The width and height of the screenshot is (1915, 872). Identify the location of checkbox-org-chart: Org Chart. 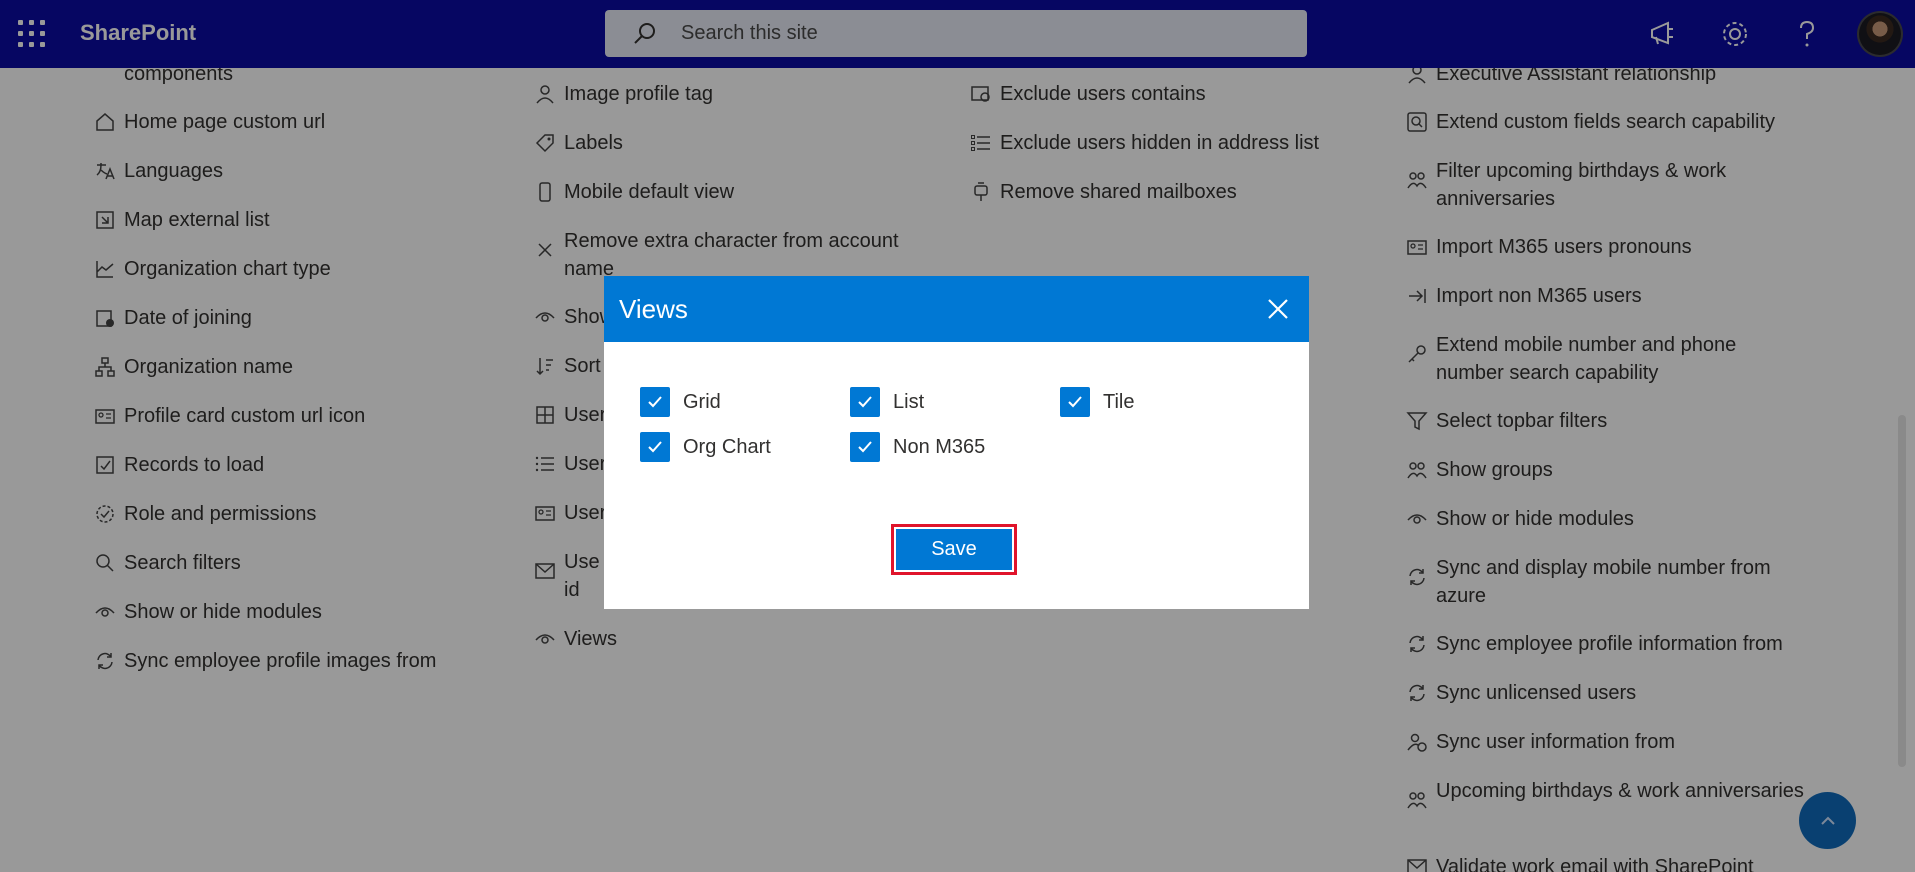
(705, 447).